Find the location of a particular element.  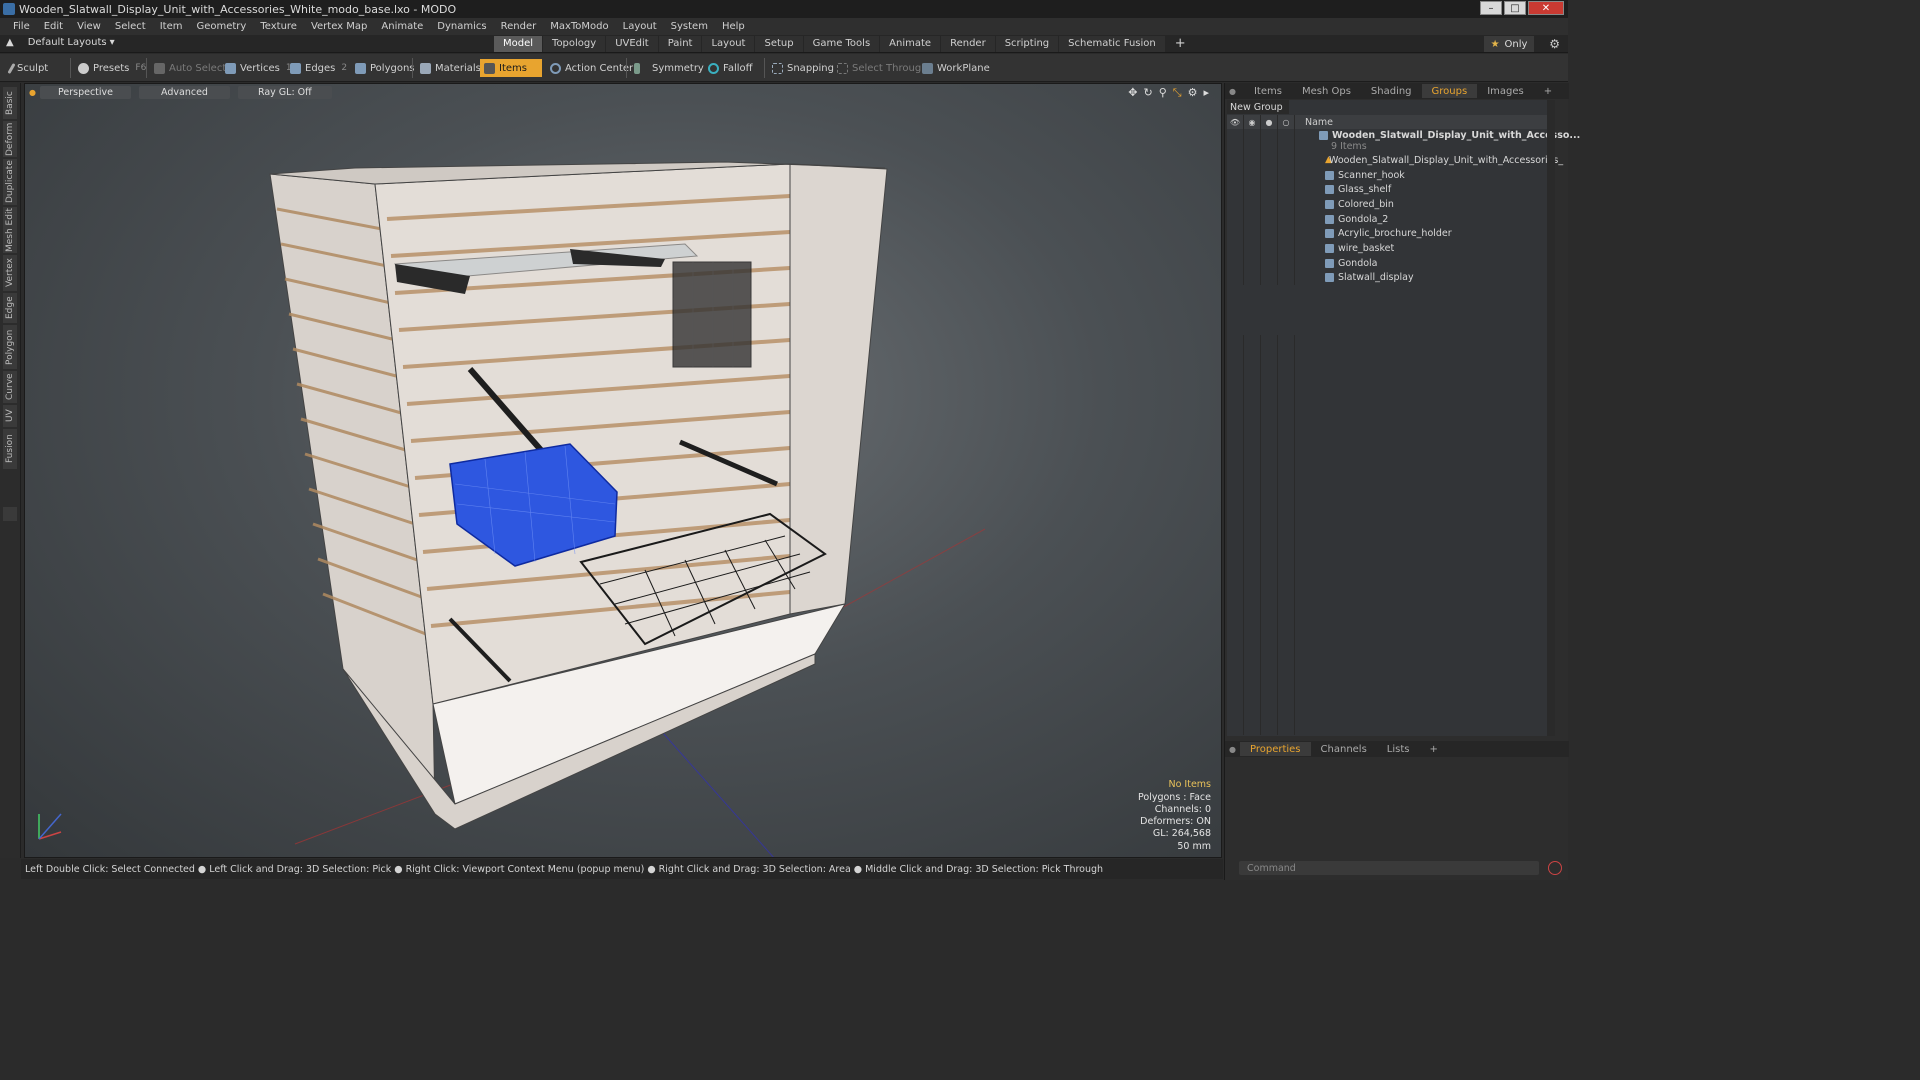

expand-toolbox-button is located at coordinates (10, 514).